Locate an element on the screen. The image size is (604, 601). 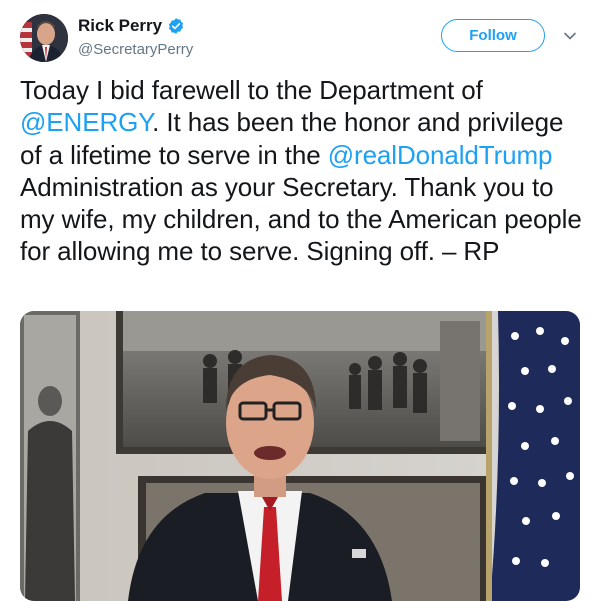
verified-badge-icon is located at coordinates (176, 26).